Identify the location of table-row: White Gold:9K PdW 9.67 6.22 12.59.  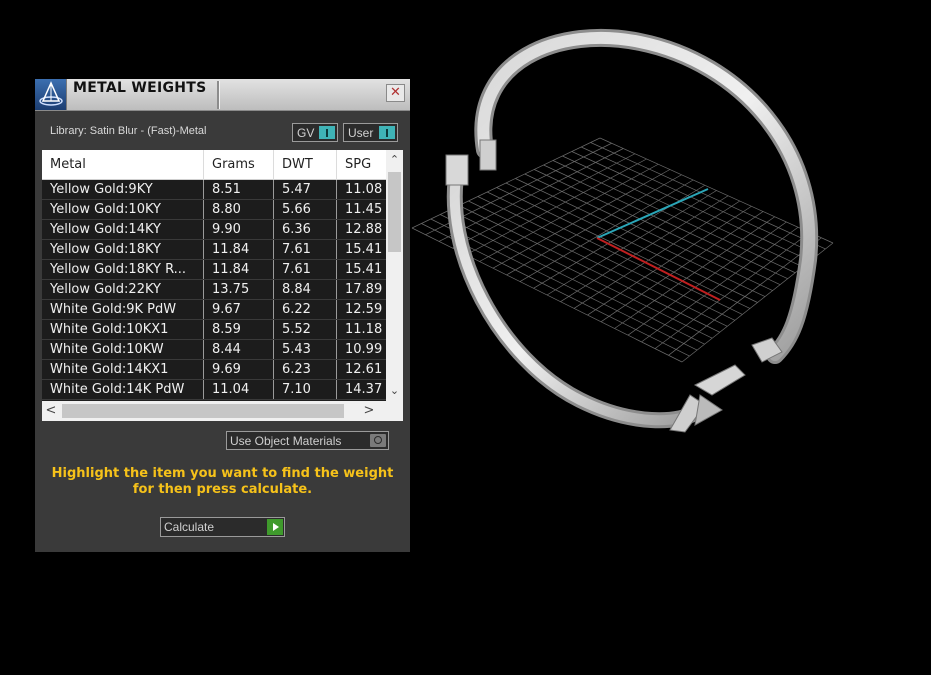
(214, 310).